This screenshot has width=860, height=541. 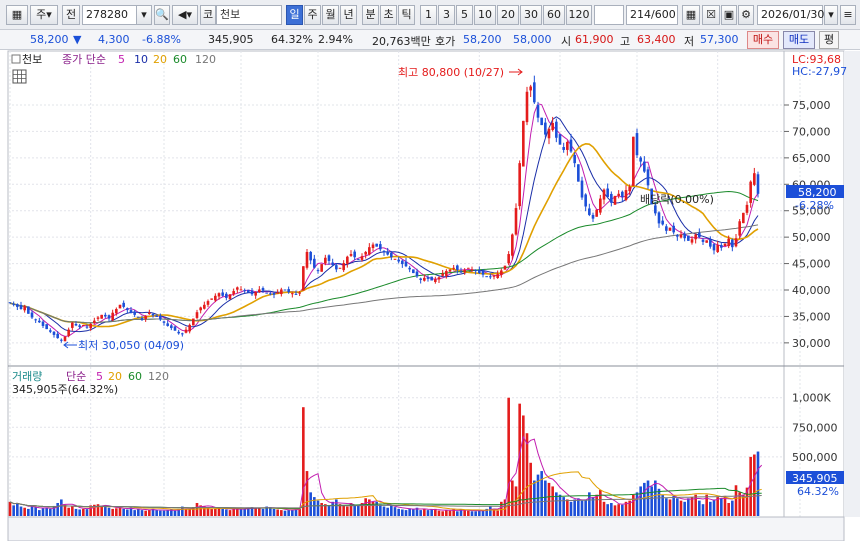 What do you see at coordinates (180, 59) in the screenshot?
I see `ma60-label: 60` at bounding box center [180, 59].